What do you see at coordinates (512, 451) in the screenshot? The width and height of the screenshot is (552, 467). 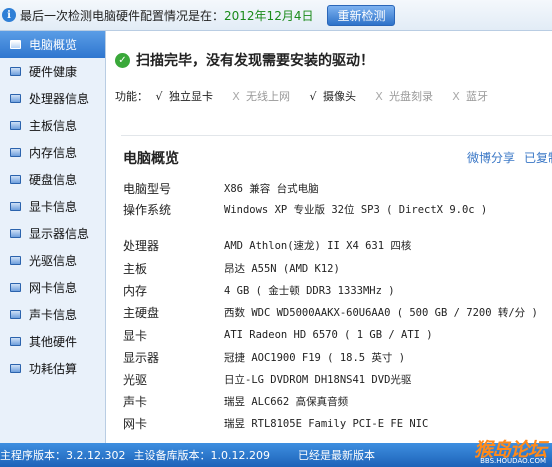 I see `watermark-logo: 猴岛论坛 BBS.HOUDAO.COM` at bounding box center [512, 451].